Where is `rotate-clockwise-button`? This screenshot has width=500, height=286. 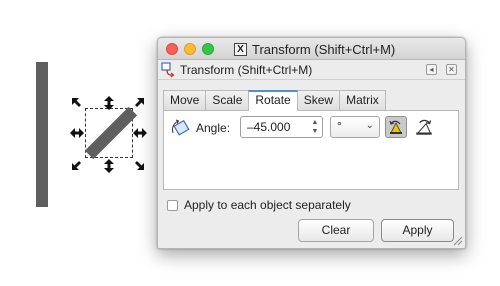 rotate-clockwise-button is located at coordinates (424, 127).